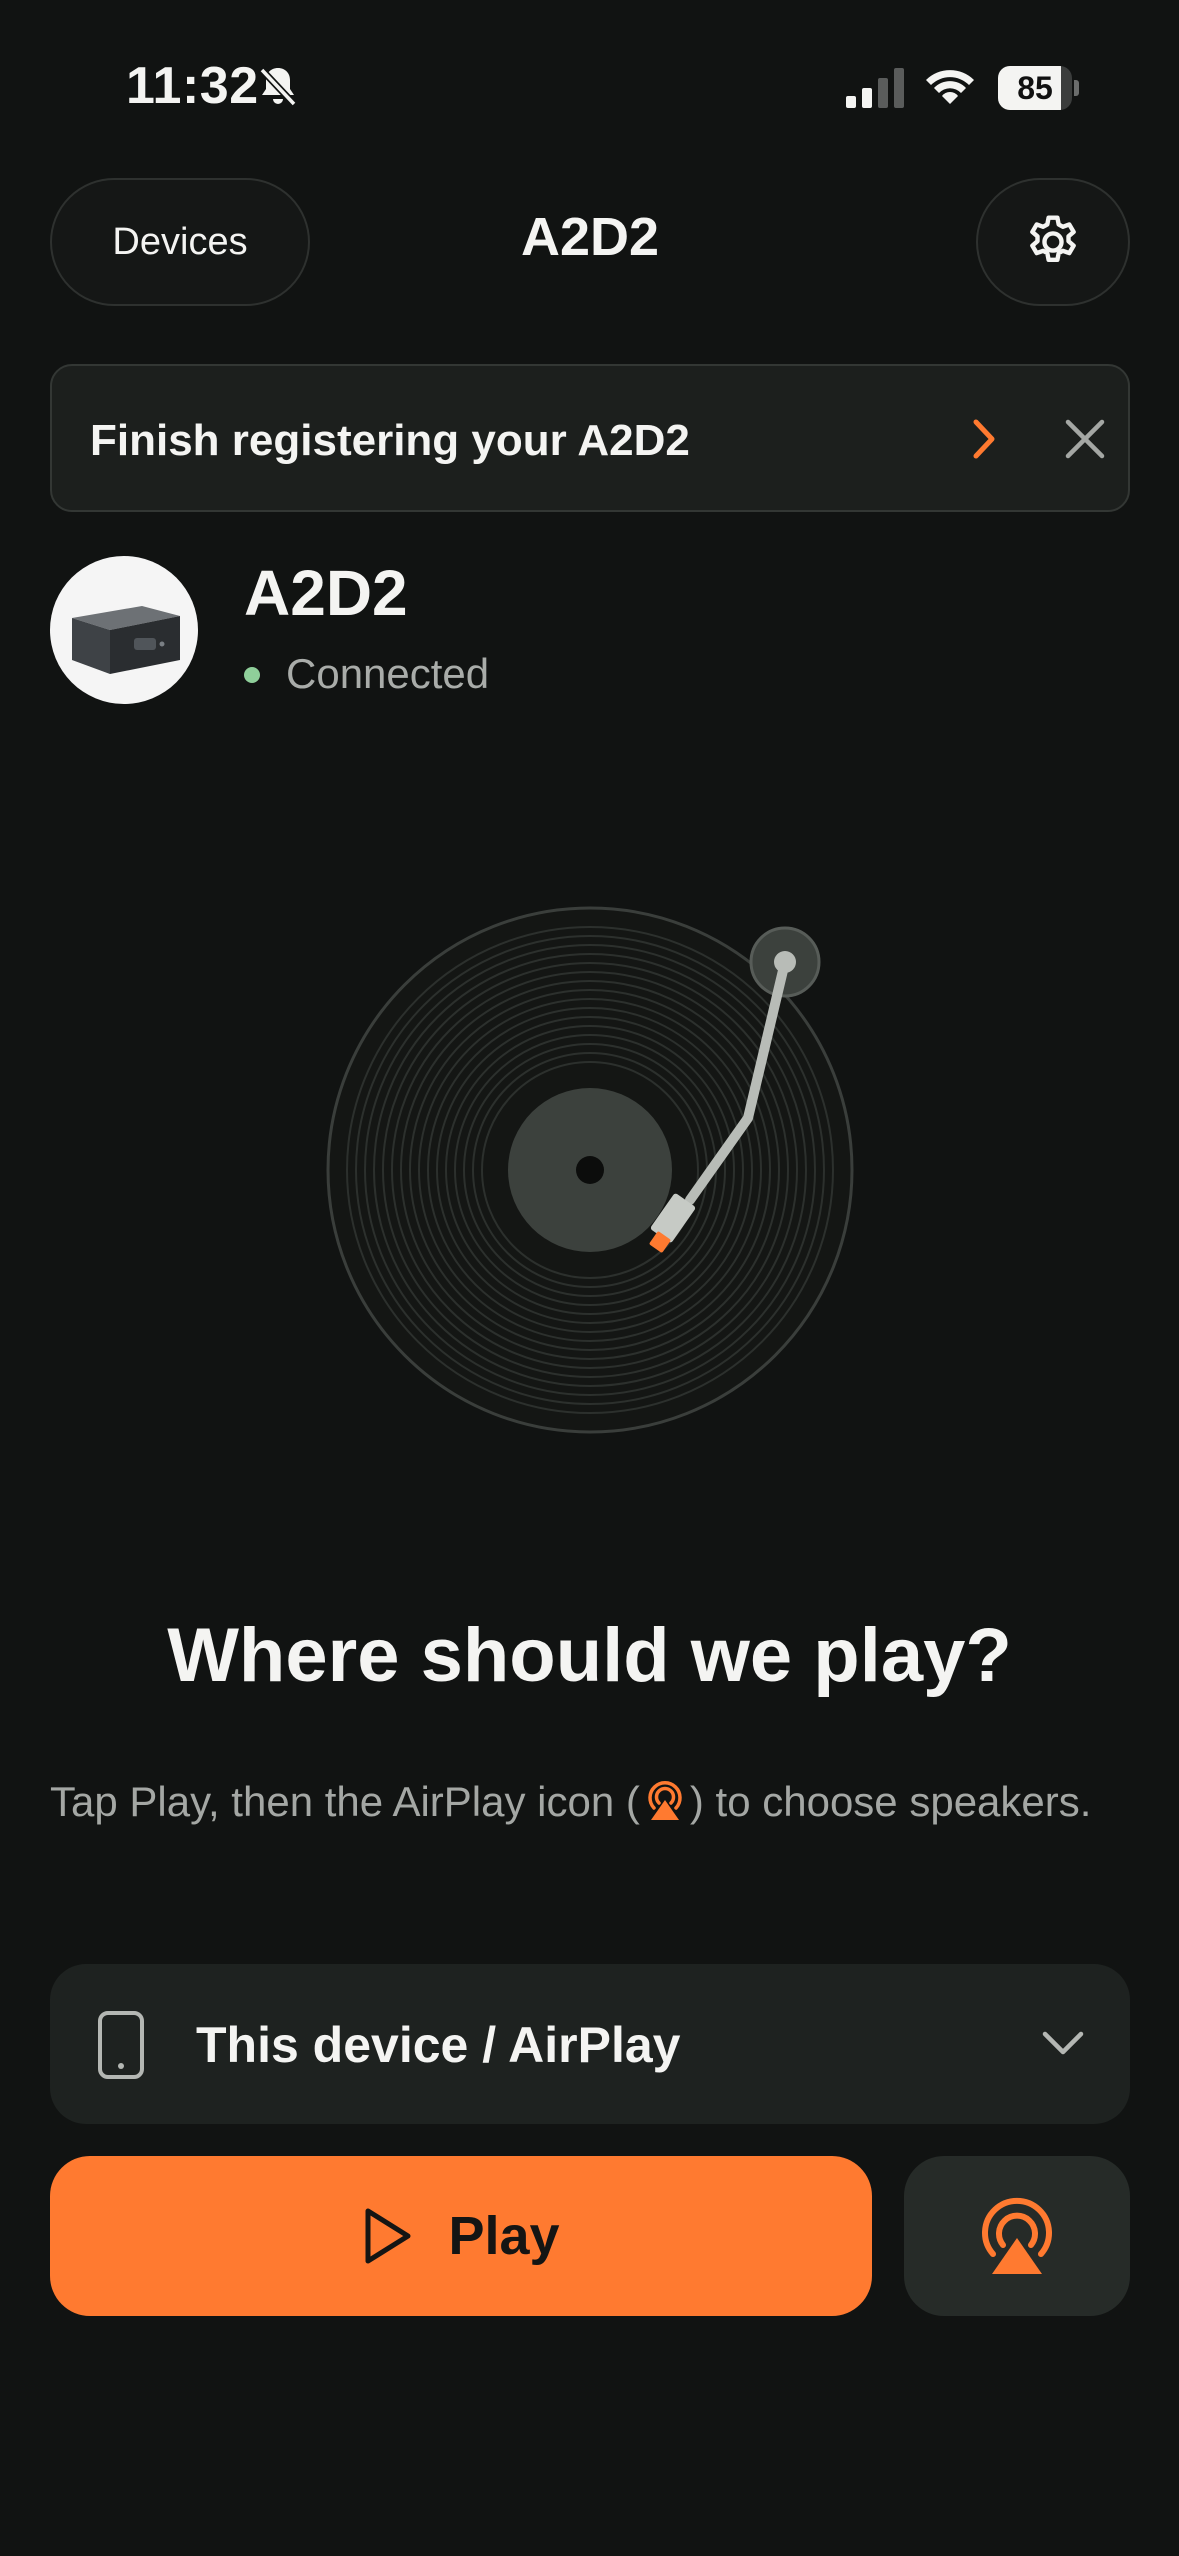 This screenshot has width=1179, height=2556. Describe the element at coordinates (589, 1655) in the screenshot. I see `main-heading: Where should we play?` at that location.